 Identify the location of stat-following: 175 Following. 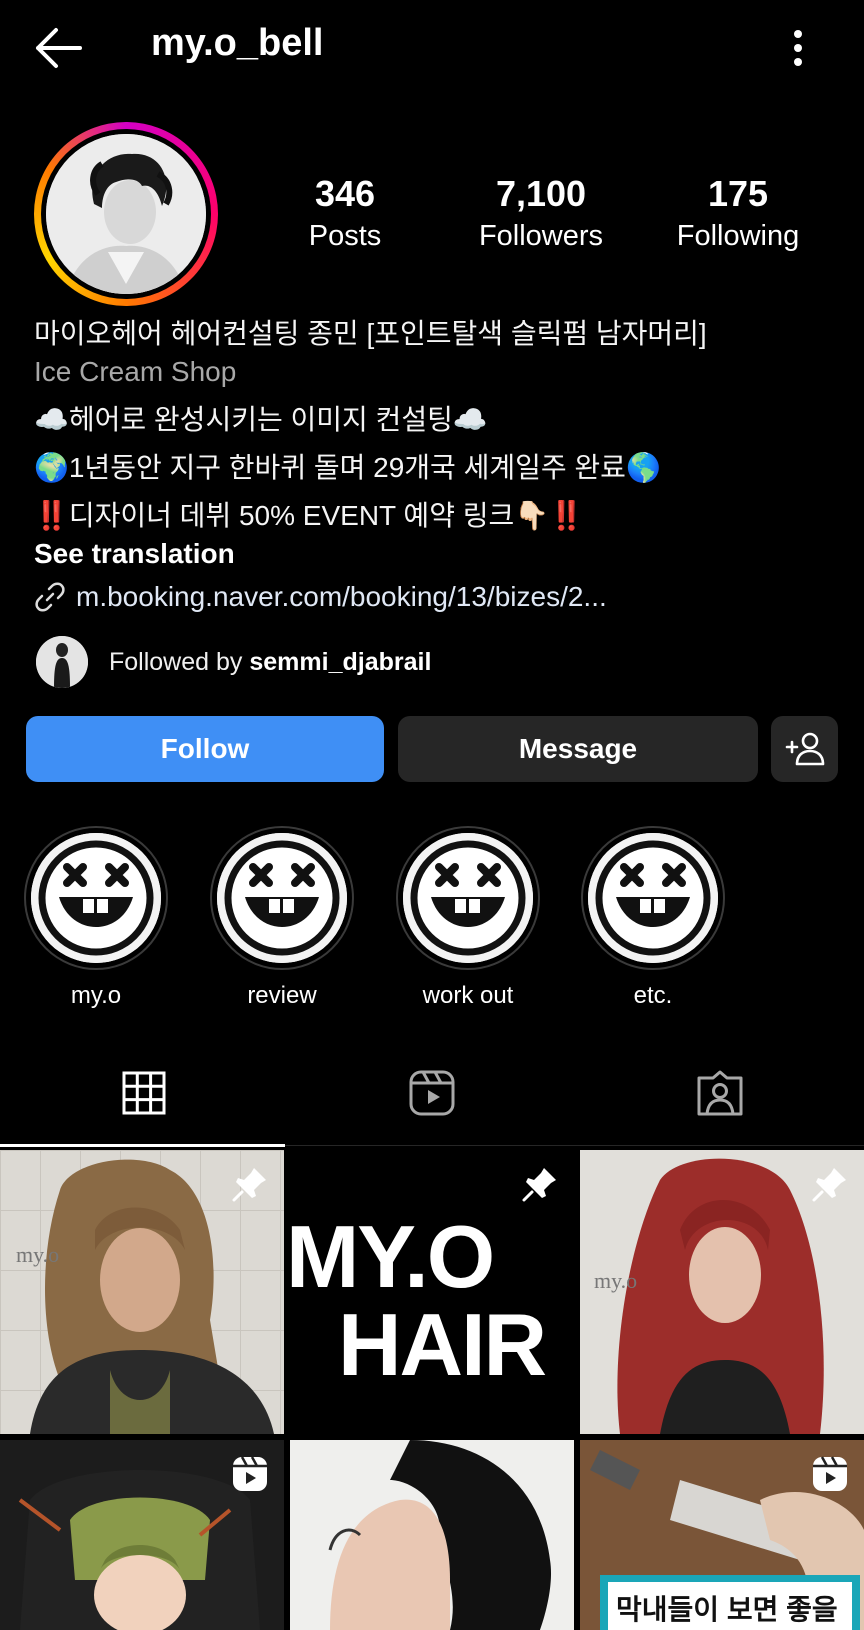
(738, 214).